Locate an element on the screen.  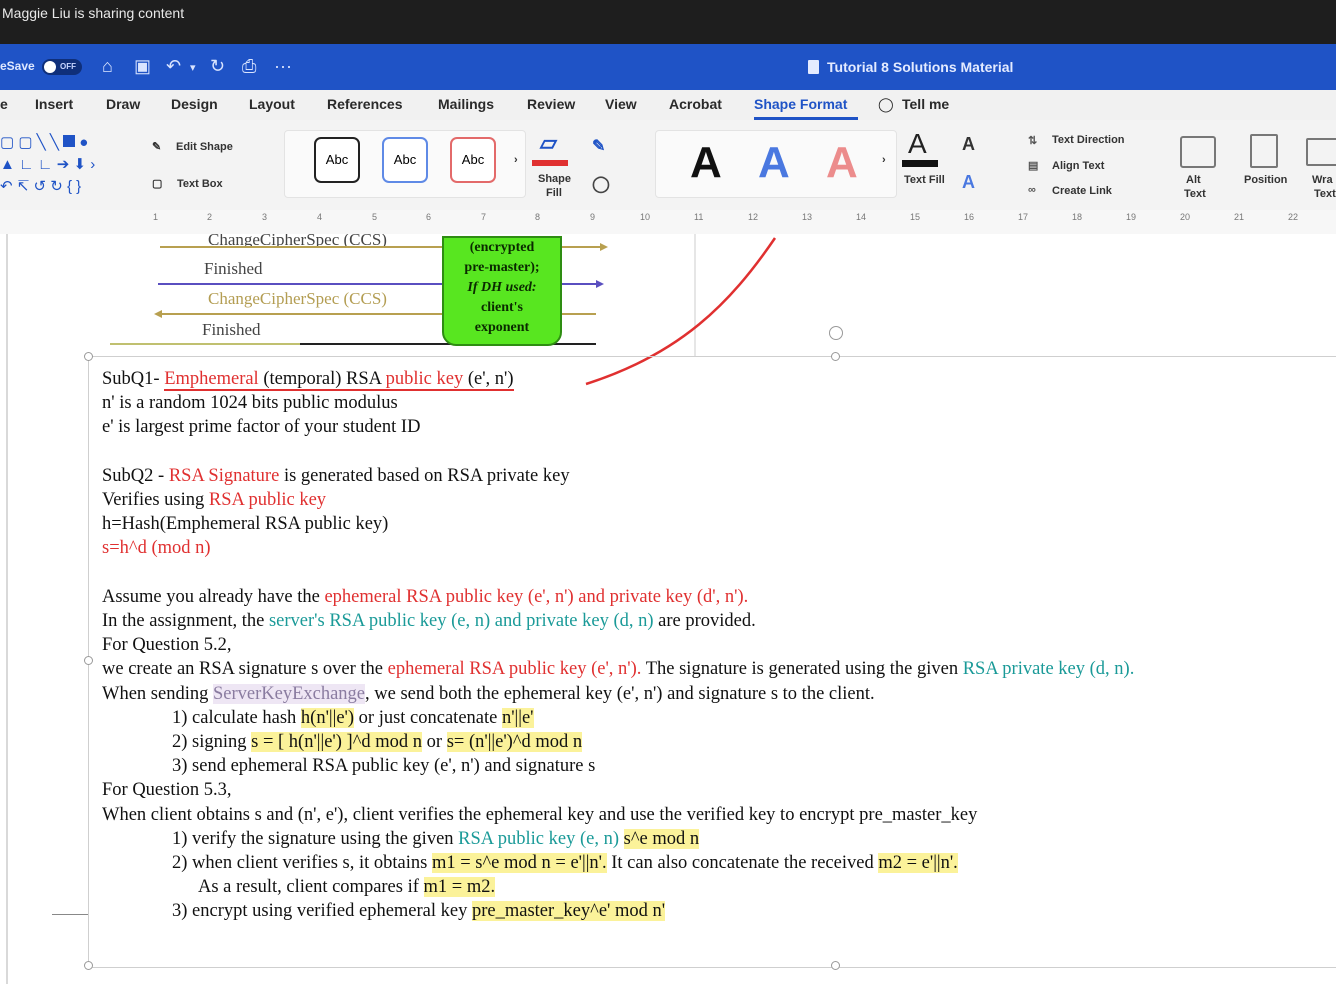
shape-style-blue: Abc is located at coordinates (405, 160).